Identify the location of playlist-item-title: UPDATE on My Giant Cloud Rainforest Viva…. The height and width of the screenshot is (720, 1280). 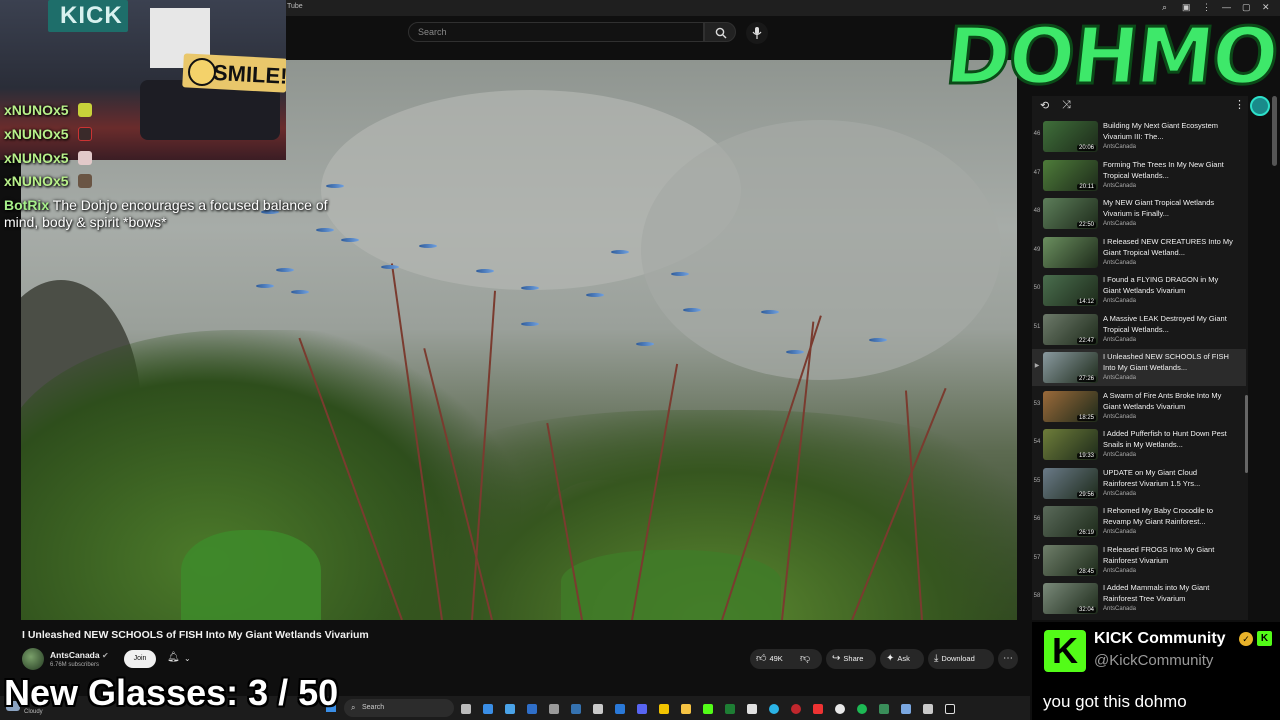
(1168, 478).